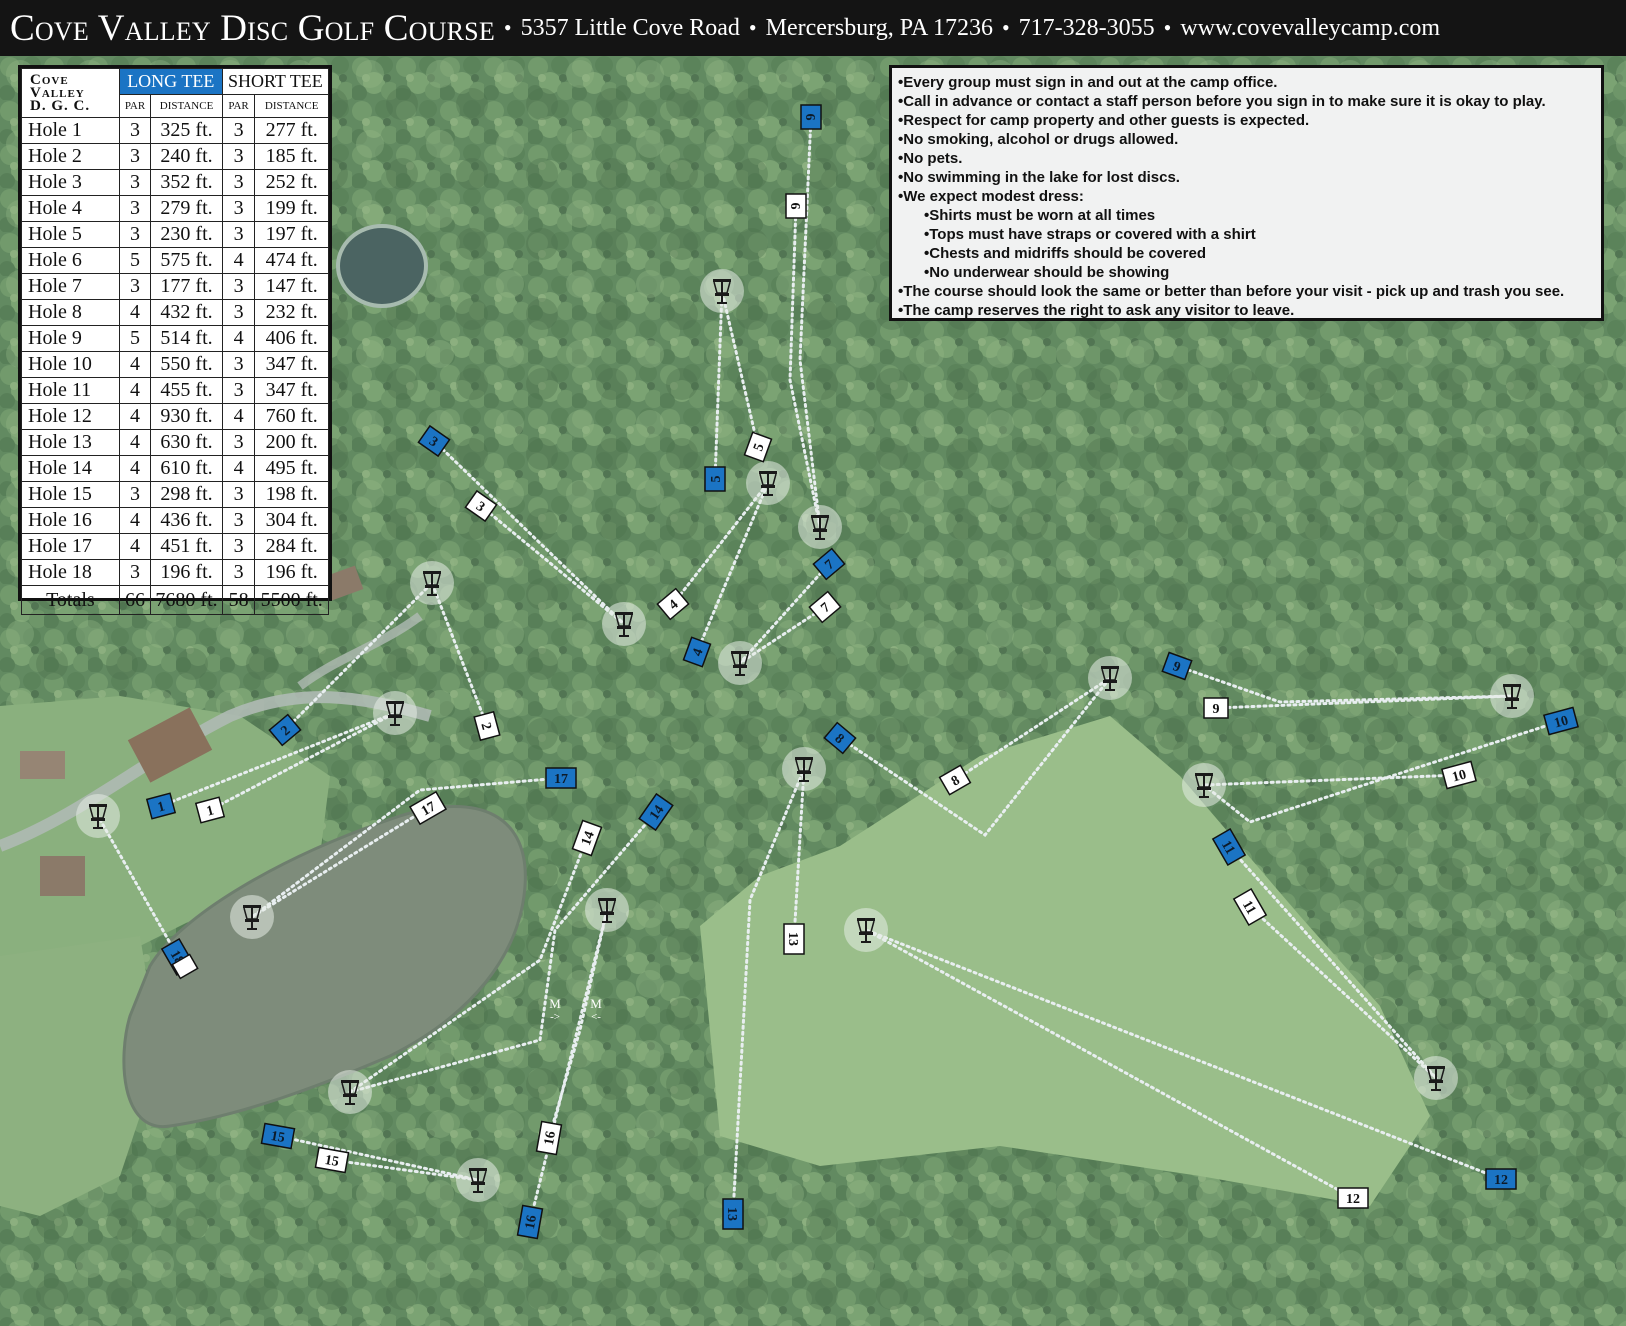  Describe the element at coordinates (1501, 1179) in the screenshot. I see `long-tee-marker: 12` at that location.